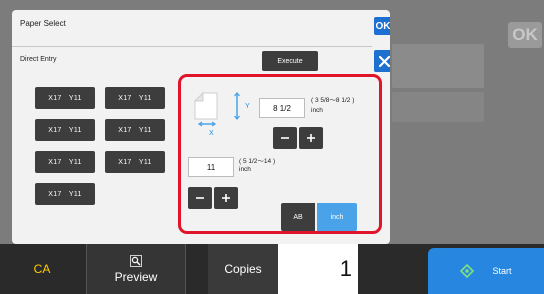  Describe the element at coordinates (337, 217) in the screenshot. I see `unit-inch-toggle: inch` at that location.